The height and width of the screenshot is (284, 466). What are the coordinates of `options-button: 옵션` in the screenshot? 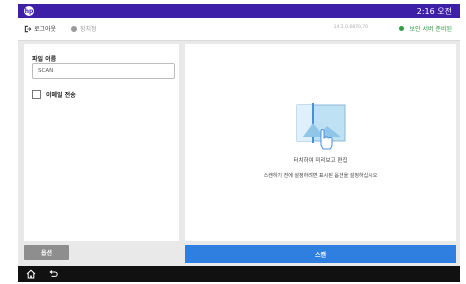 It's located at (46, 252).